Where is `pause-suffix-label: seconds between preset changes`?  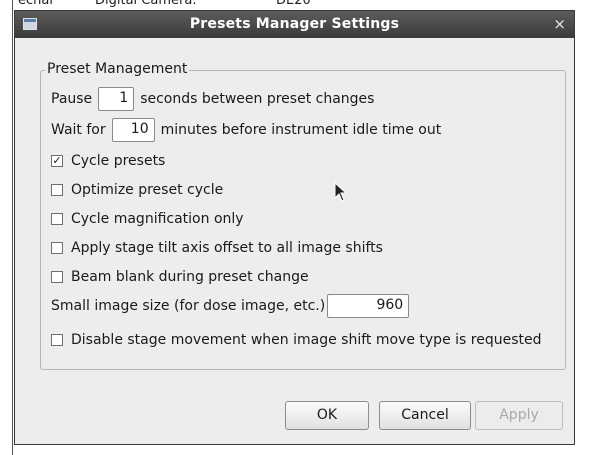
pause-suffix-label: seconds between preset changes is located at coordinates (257, 99).